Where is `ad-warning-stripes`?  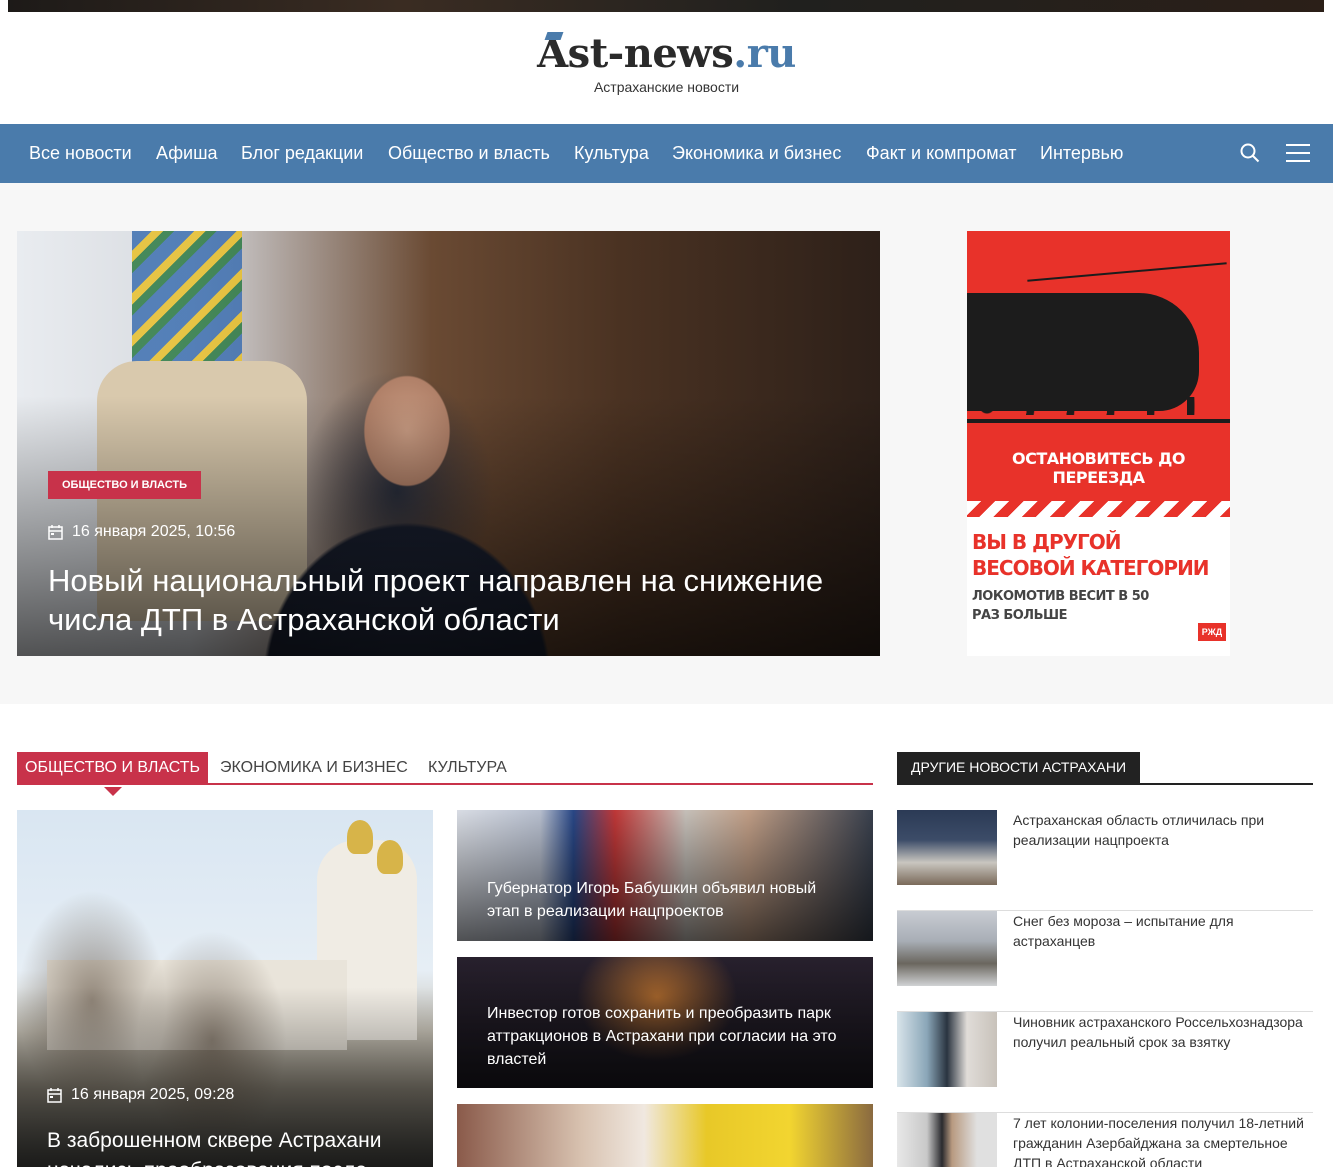
ad-warning-stripes is located at coordinates (1098, 509).